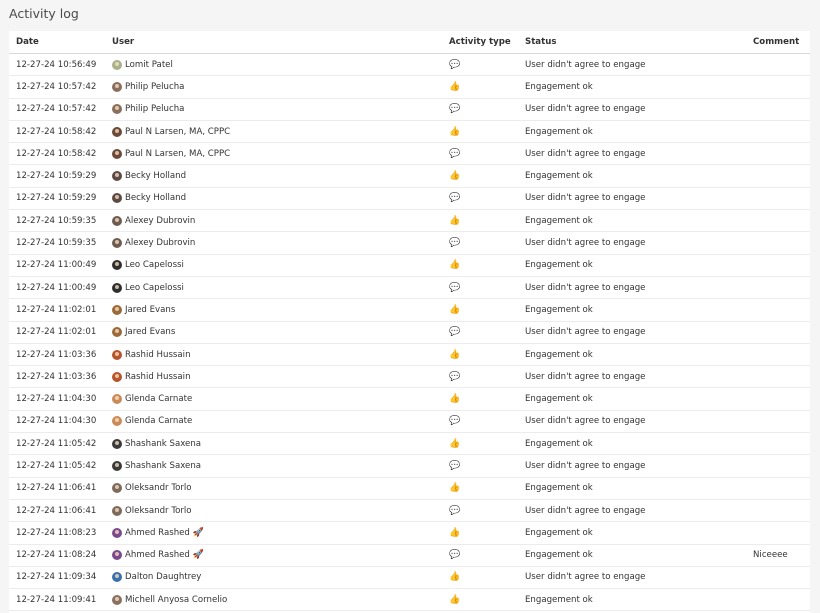 The width and height of the screenshot is (820, 613). What do you see at coordinates (280, 64) in the screenshot?
I see `user-info: Lomit Patel` at bounding box center [280, 64].